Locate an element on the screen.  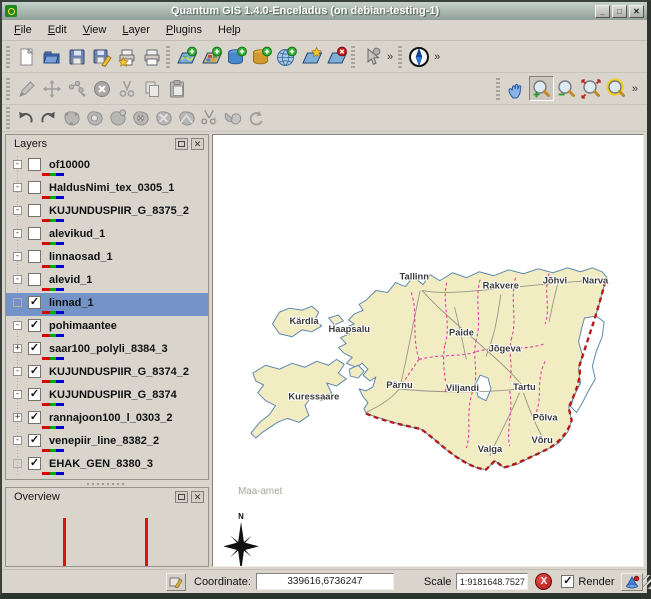
zoom-out-button is located at coordinates (566, 88).